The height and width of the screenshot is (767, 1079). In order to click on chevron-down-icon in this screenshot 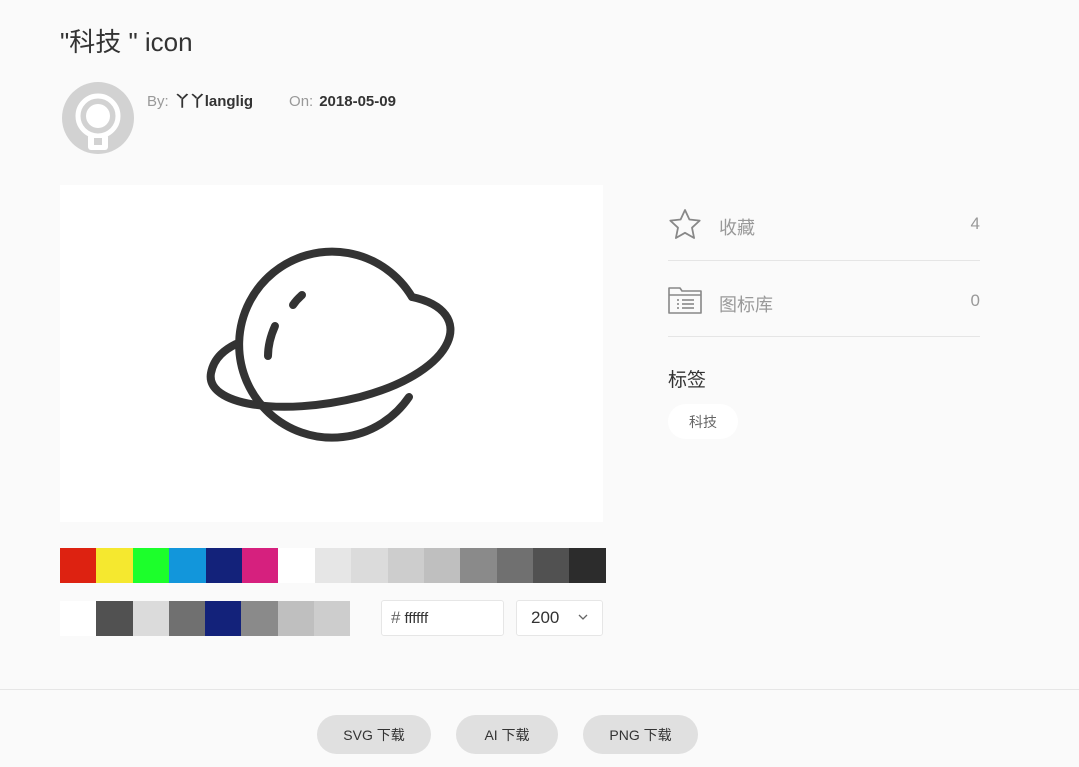, I will do `click(583, 617)`.